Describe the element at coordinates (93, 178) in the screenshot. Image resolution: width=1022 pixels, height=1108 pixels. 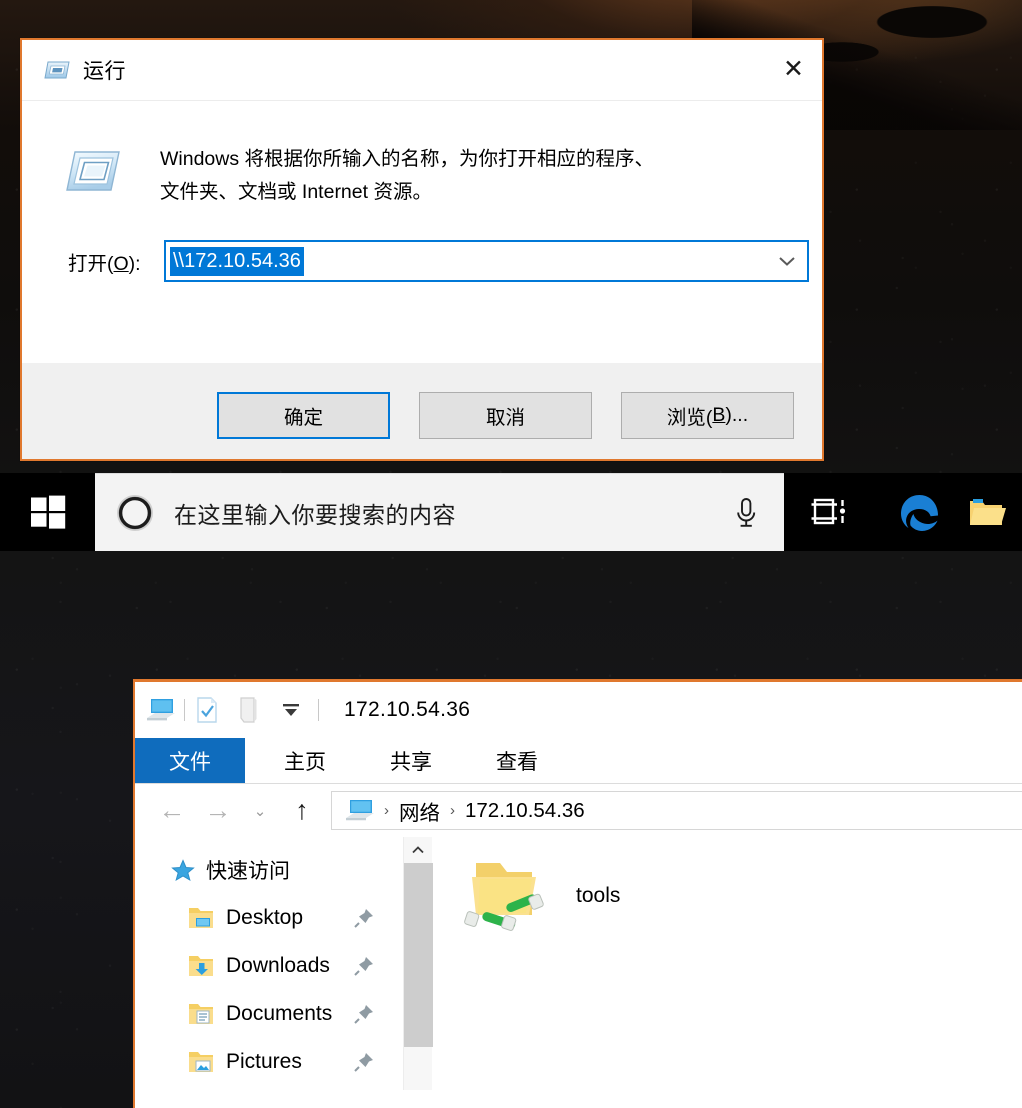
I see `run-large-icon` at that location.